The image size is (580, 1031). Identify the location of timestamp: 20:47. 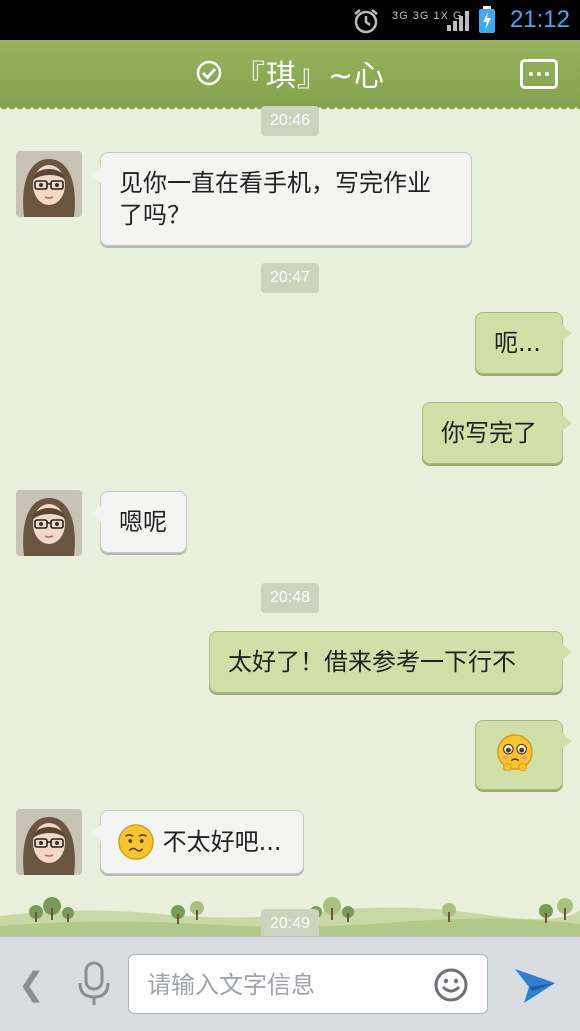
(290, 278).